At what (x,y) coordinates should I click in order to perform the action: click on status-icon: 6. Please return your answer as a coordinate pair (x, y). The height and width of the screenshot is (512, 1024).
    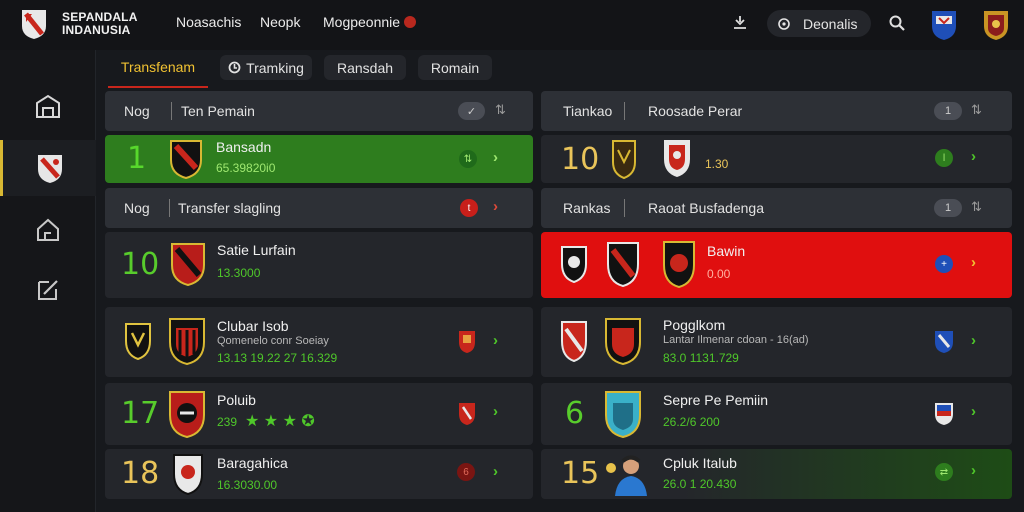
    Looking at the image, I should click on (466, 472).